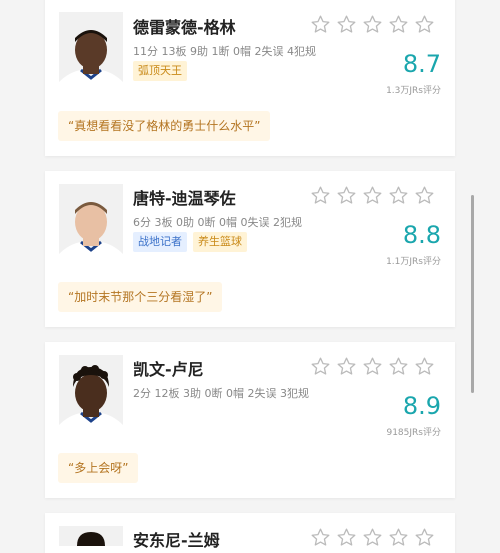  I want to click on player-score: 8.8, so click(421, 235).